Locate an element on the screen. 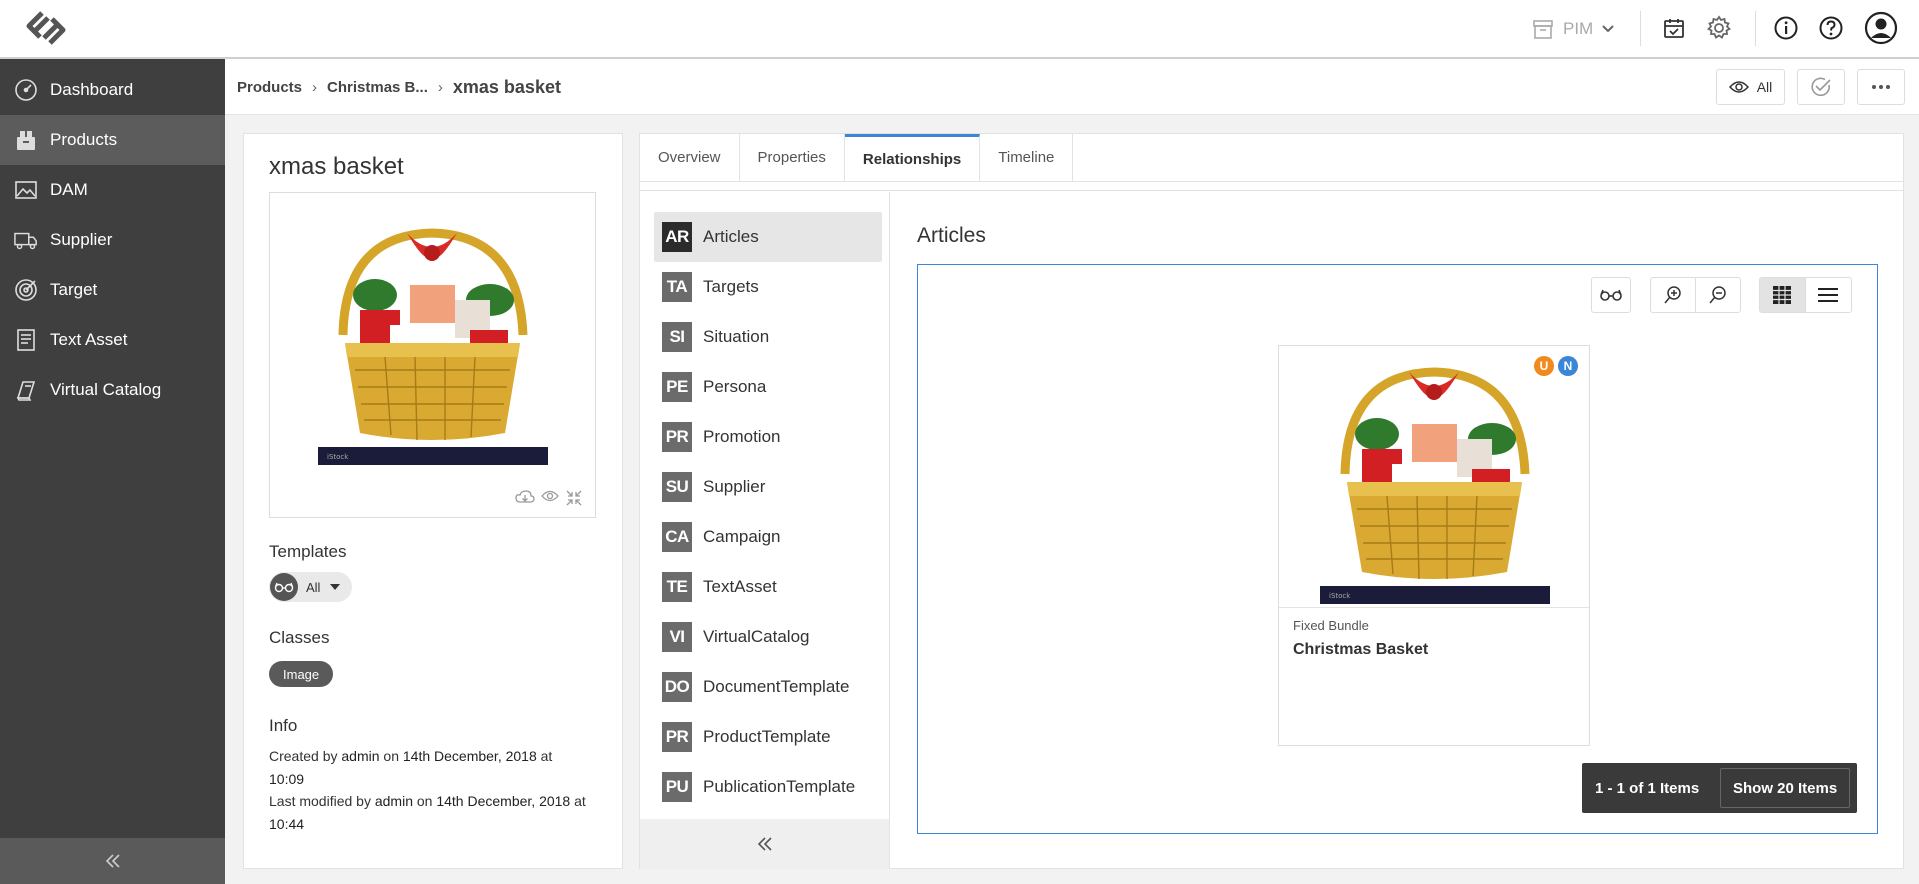 This screenshot has height=884, width=1919. relationship-label: ProductTemplate is located at coordinates (767, 736).